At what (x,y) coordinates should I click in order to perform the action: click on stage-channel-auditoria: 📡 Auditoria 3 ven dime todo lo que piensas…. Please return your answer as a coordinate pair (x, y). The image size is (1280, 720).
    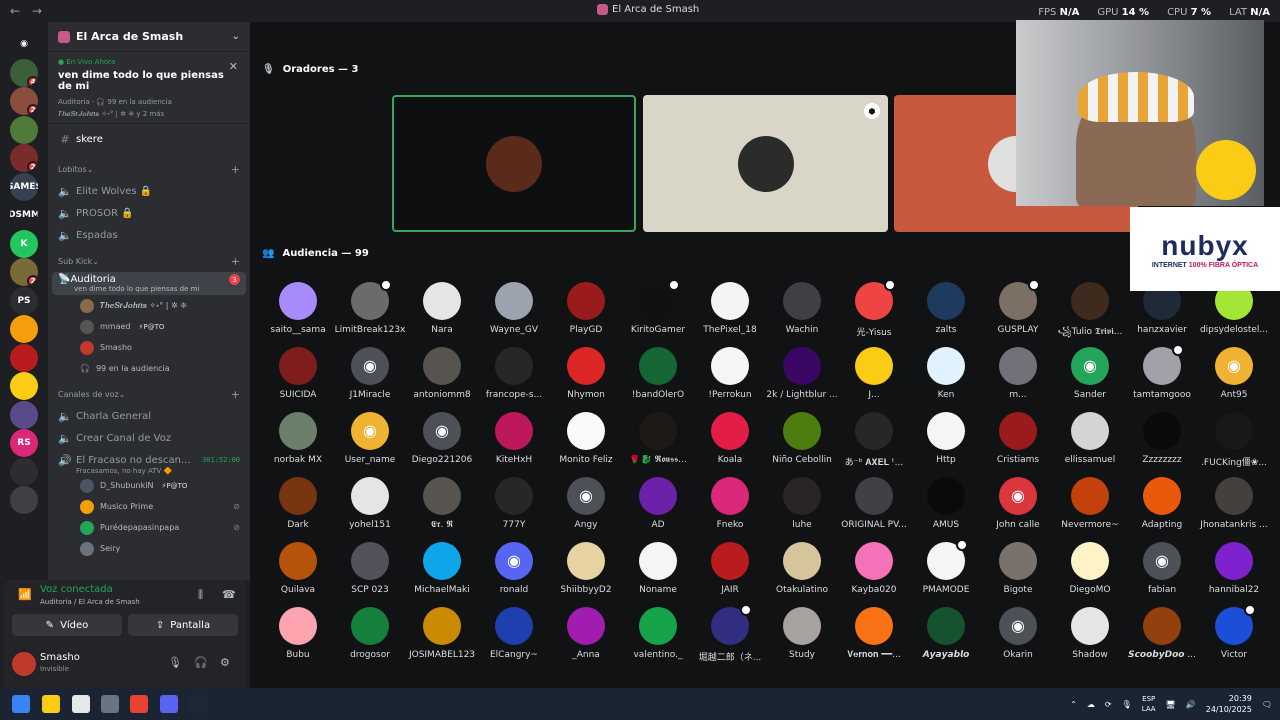
    Looking at the image, I should click on (149, 283).